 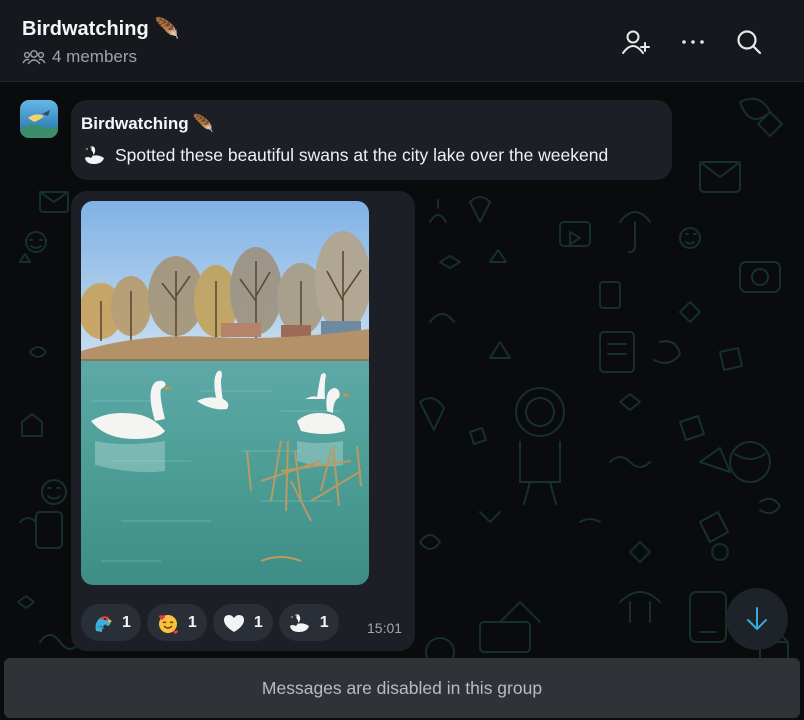 What do you see at coordinates (34, 57) in the screenshot?
I see `members-icon` at bounding box center [34, 57].